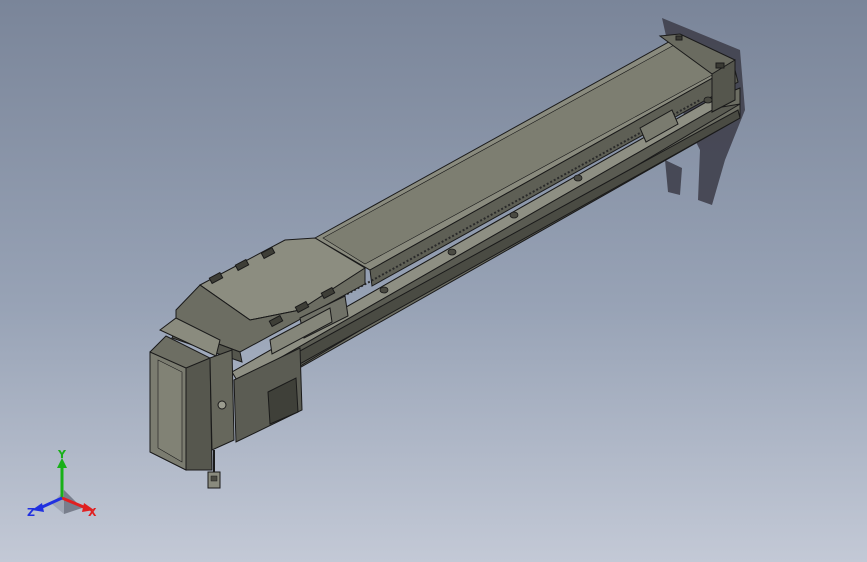  I want to click on y-axis-label: Y, so click(62, 454).